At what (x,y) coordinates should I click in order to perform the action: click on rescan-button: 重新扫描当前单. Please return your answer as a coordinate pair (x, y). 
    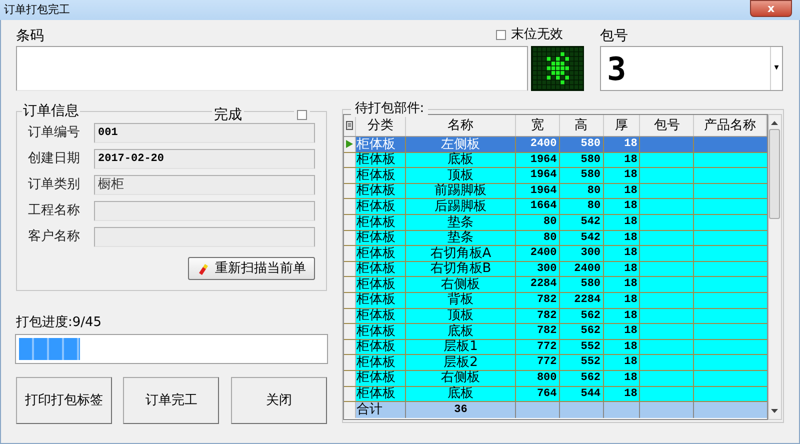
    Looking at the image, I should click on (251, 268).